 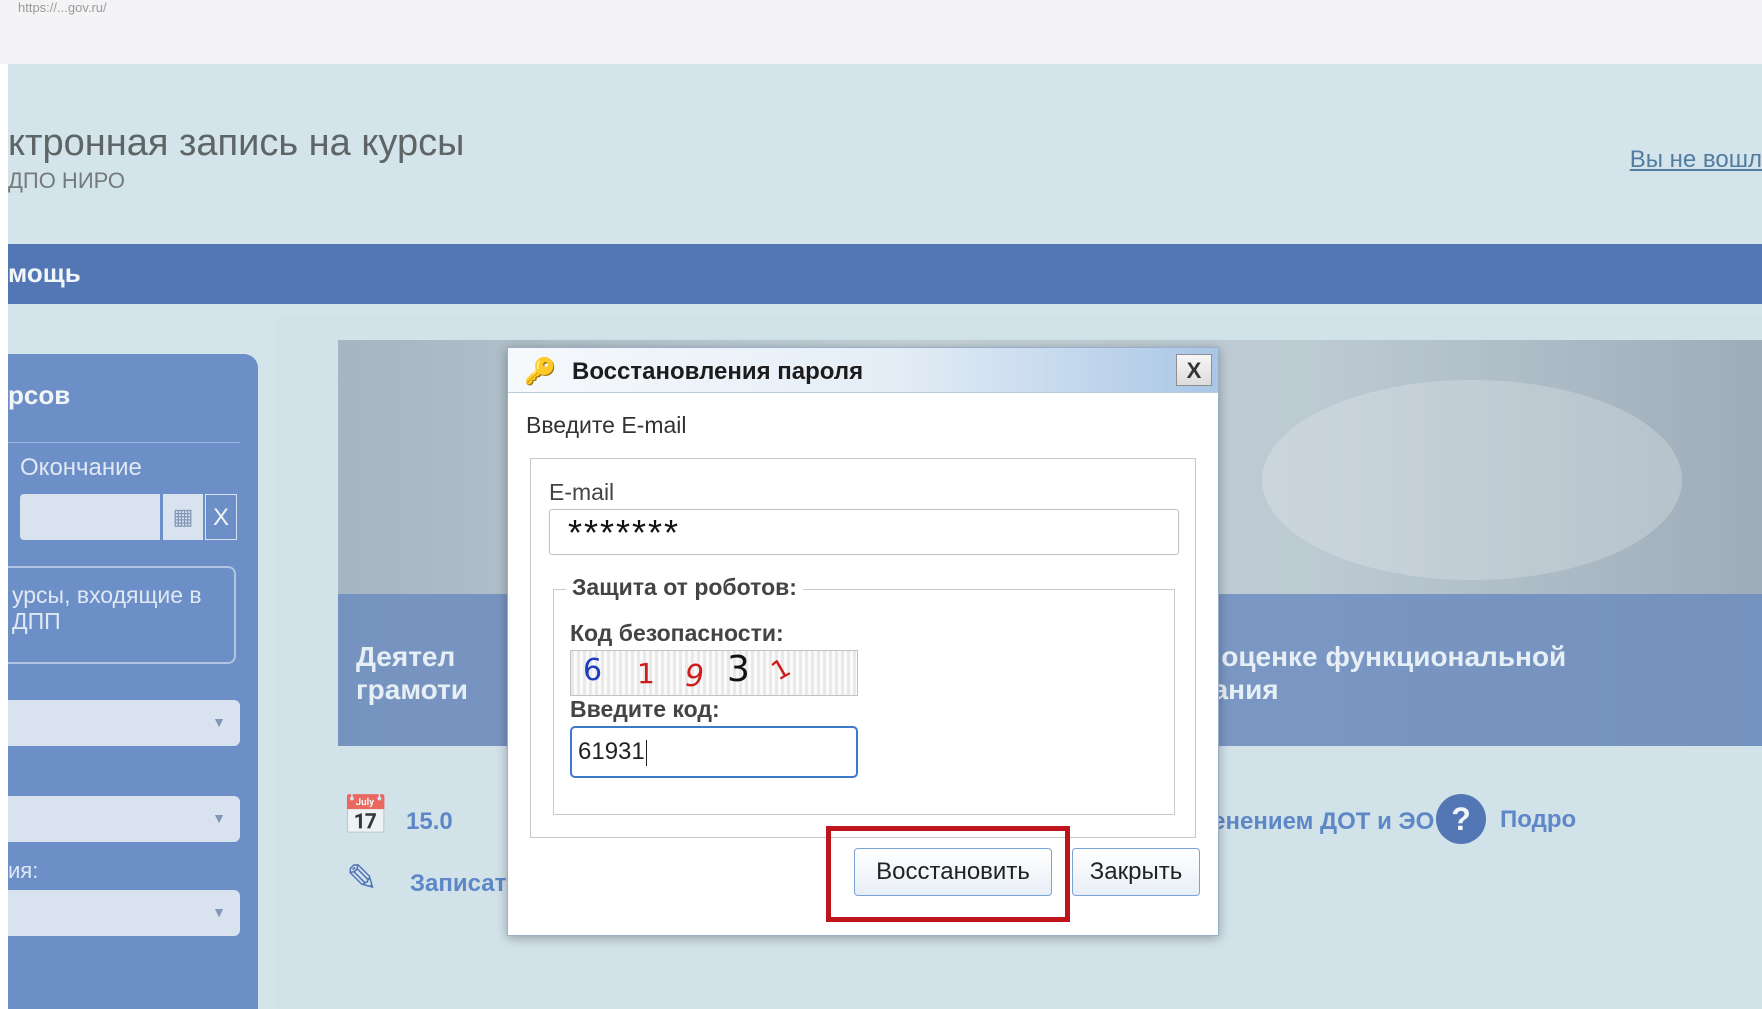 What do you see at coordinates (953, 872) in the screenshot?
I see `restore-button: Восстановить` at bounding box center [953, 872].